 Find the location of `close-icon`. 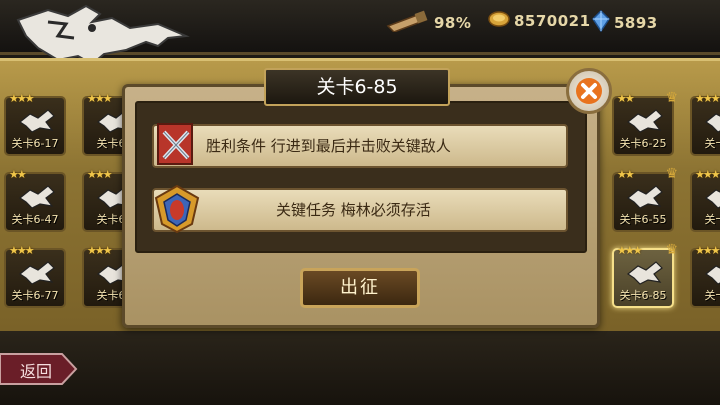

close-icon is located at coordinates (589, 91).